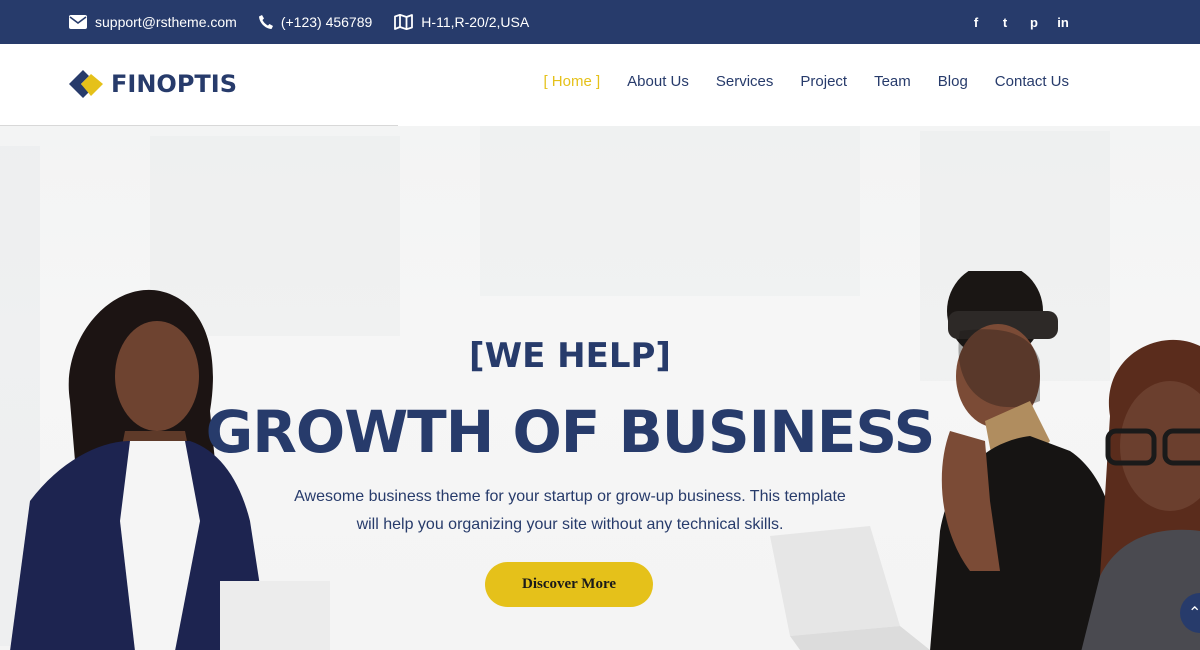 The width and height of the screenshot is (1200, 650). What do you see at coordinates (1063, 22) in the screenshot?
I see `linkedin-icon: in` at bounding box center [1063, 22].